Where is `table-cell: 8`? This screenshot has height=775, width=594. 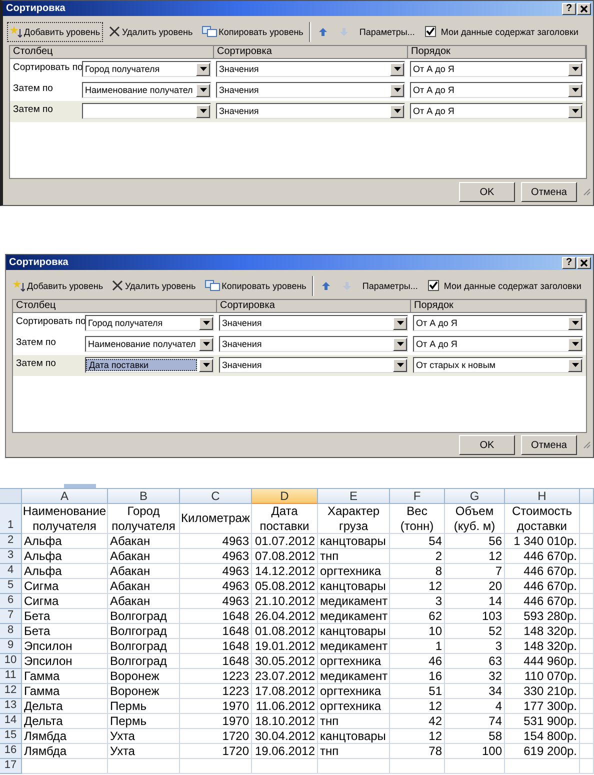 table-cell: 8 is located at coordinates (417, 571).